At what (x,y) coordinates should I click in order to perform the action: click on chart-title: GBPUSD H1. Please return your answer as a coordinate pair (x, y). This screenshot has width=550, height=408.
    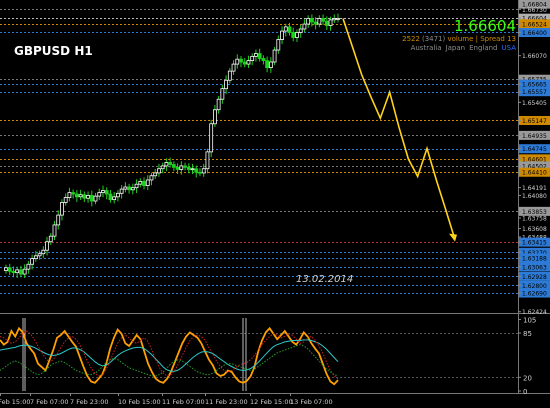
    Looking at the image, I should click on (53, 51).